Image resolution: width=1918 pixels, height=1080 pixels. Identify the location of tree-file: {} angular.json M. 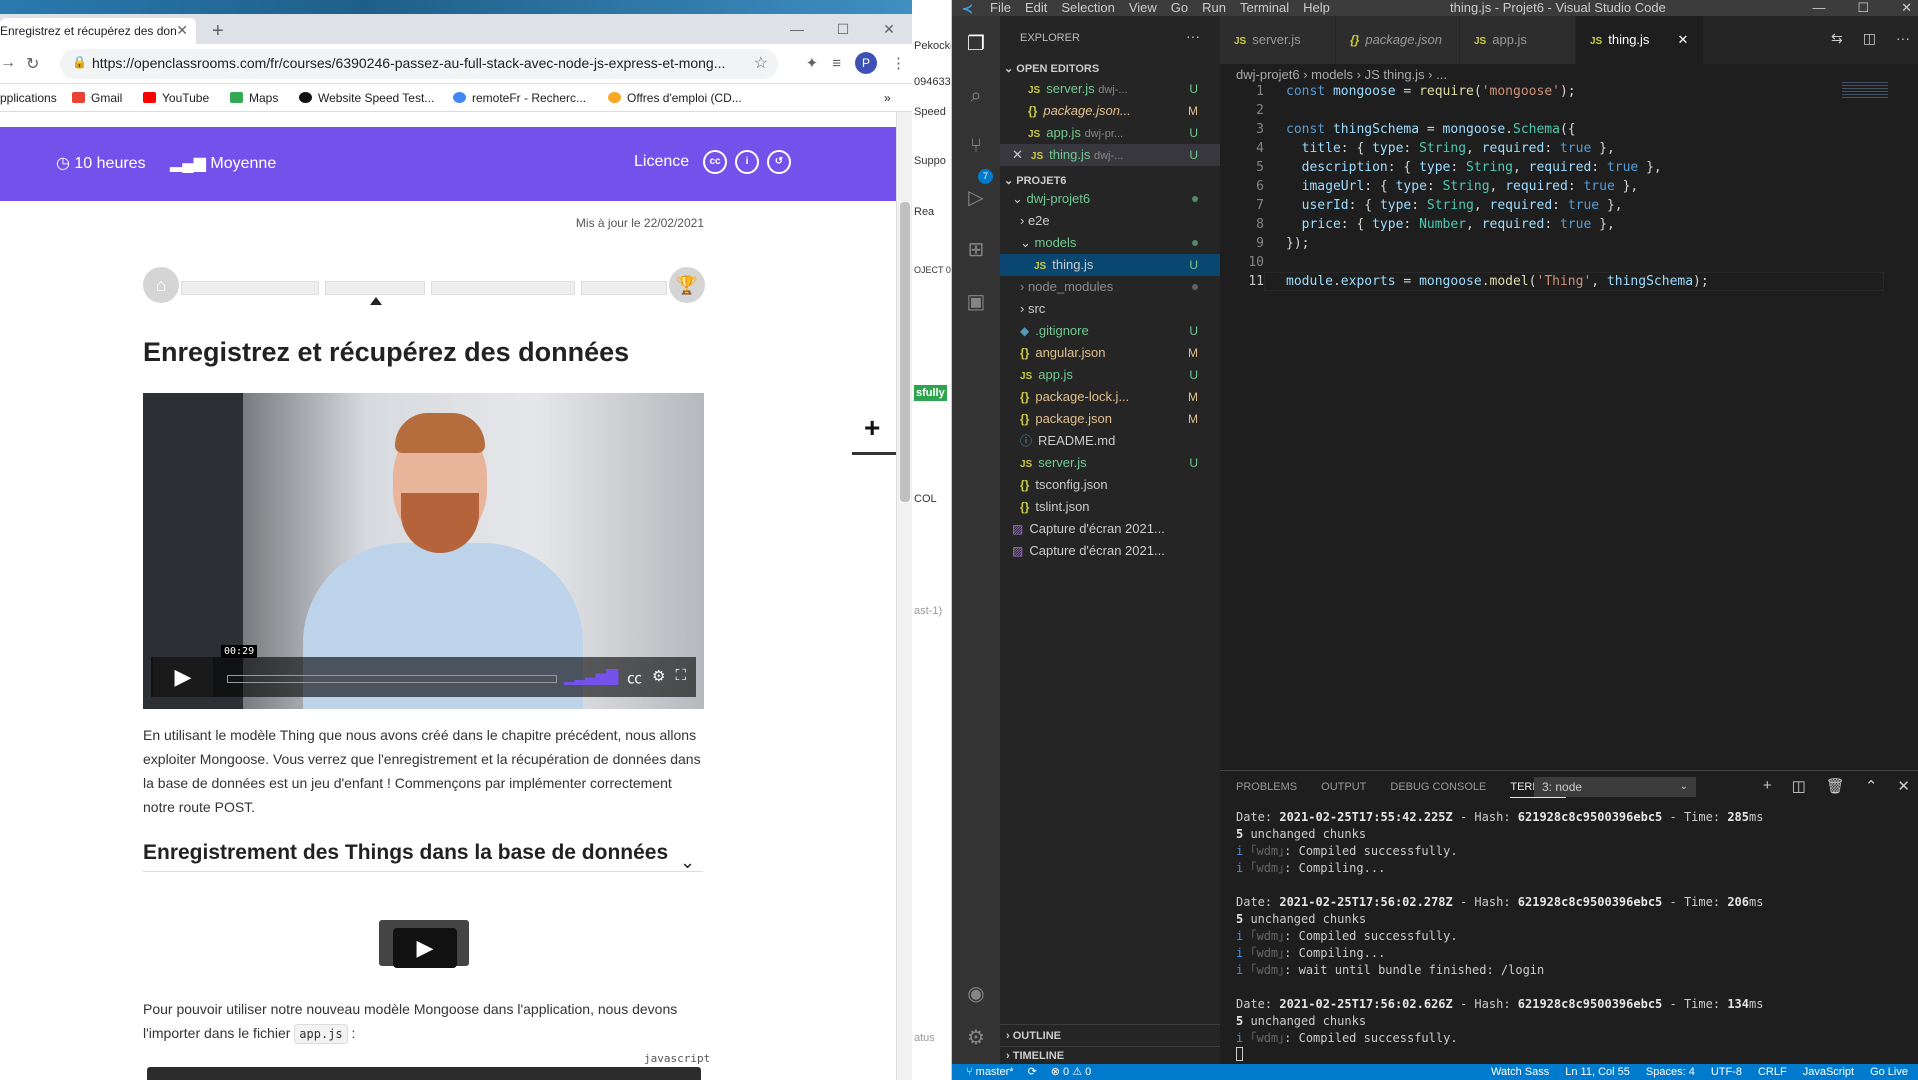
(1110, 353).